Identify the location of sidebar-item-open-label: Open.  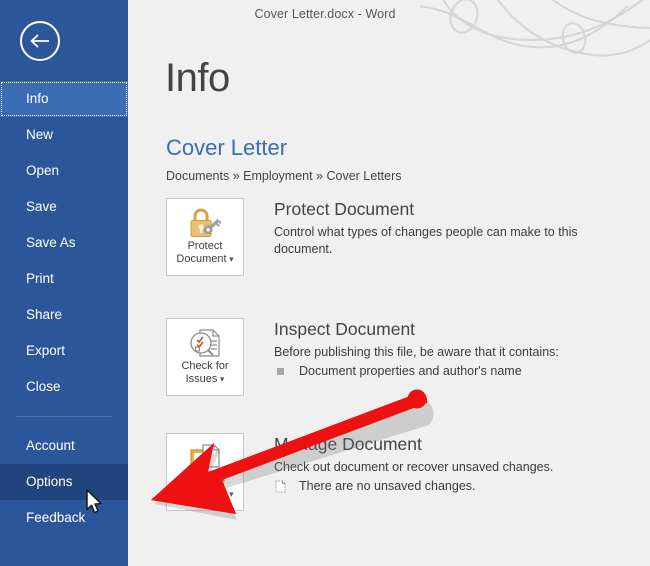
(43, 170).